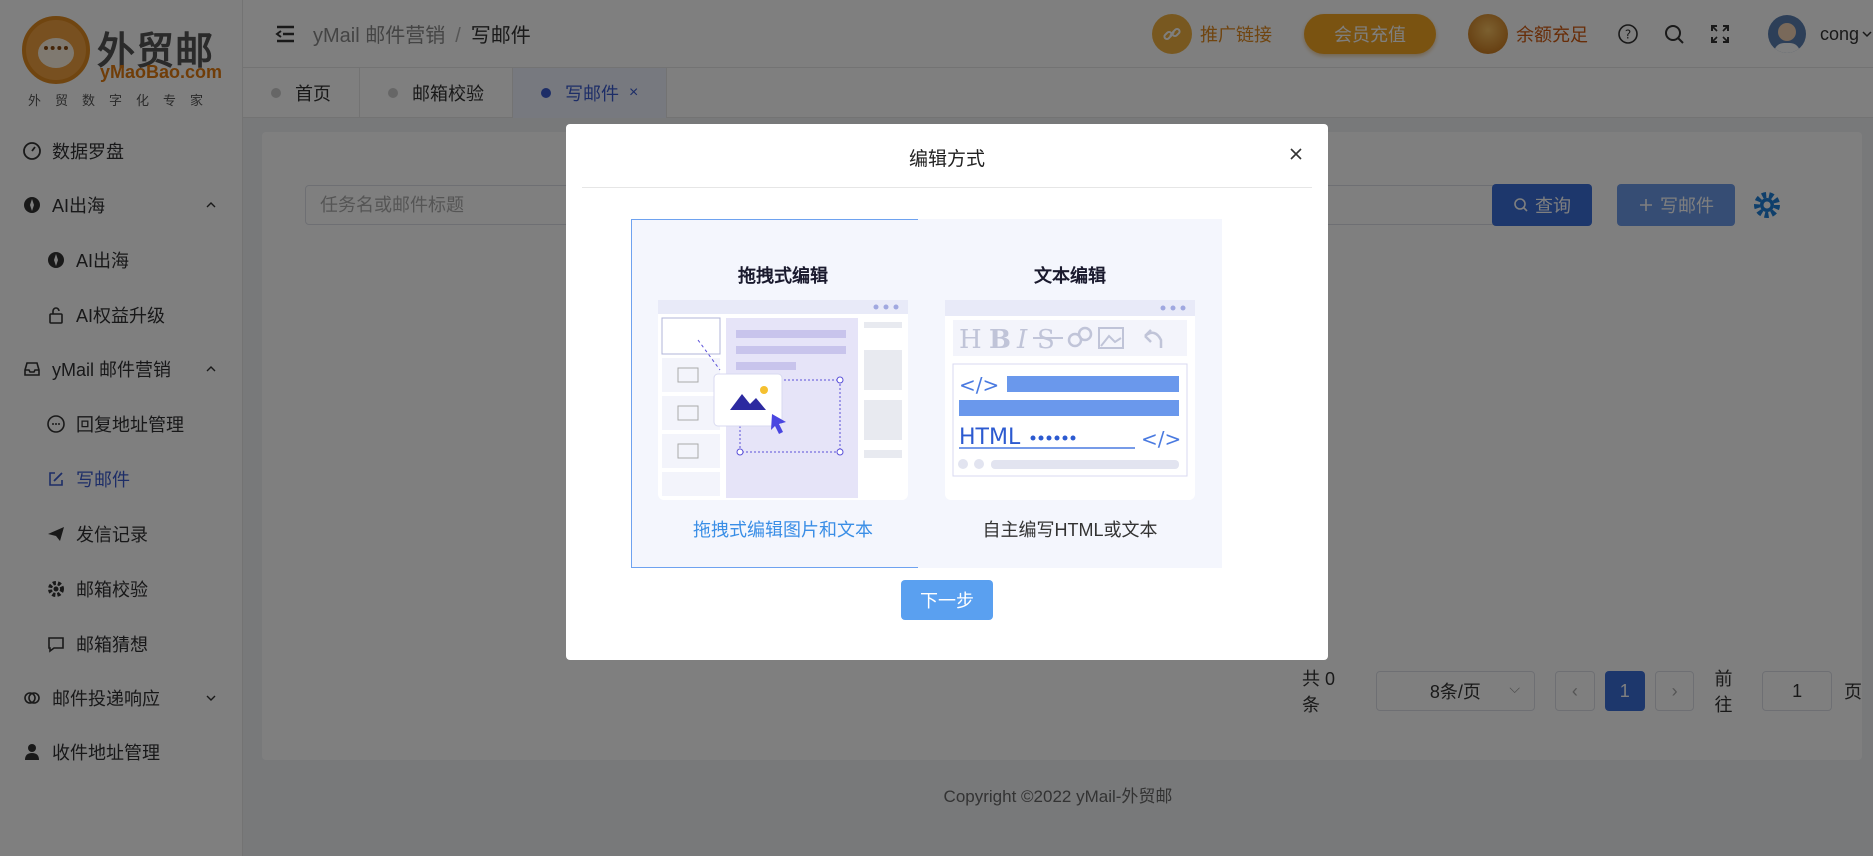  What do you see at coordinates (1000, 340) in the screenshot?
I see `svg-text: B` at bounding box center [1000, 340].